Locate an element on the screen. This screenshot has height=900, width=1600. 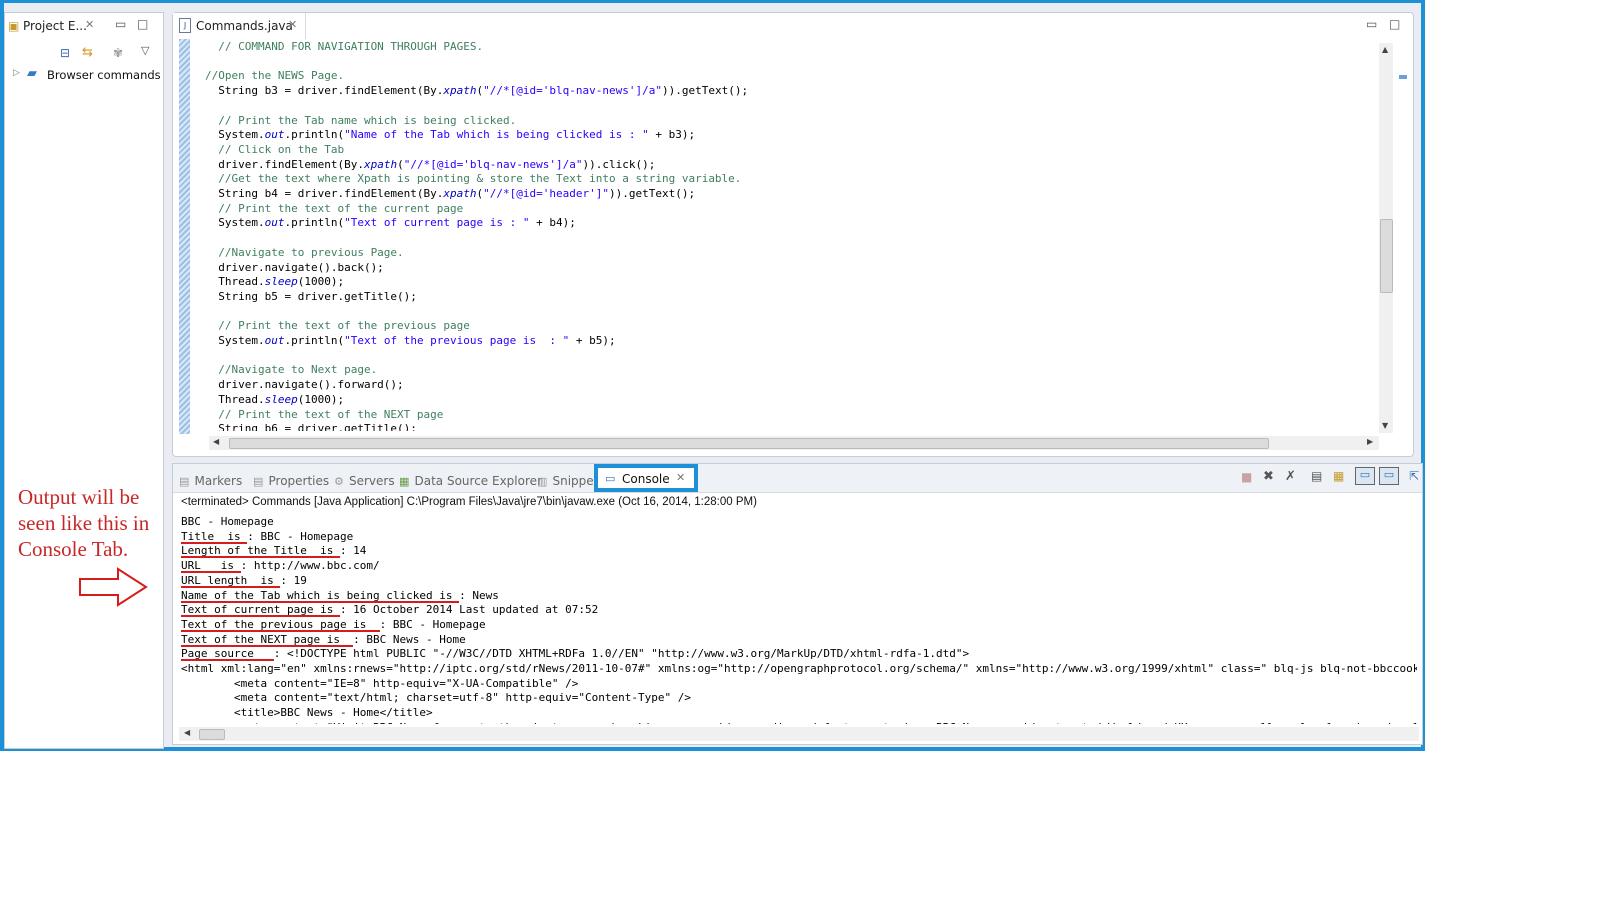
tree-item-browser-commands: ▷ ▰ Browser commands is located at coordinates (87, 74).